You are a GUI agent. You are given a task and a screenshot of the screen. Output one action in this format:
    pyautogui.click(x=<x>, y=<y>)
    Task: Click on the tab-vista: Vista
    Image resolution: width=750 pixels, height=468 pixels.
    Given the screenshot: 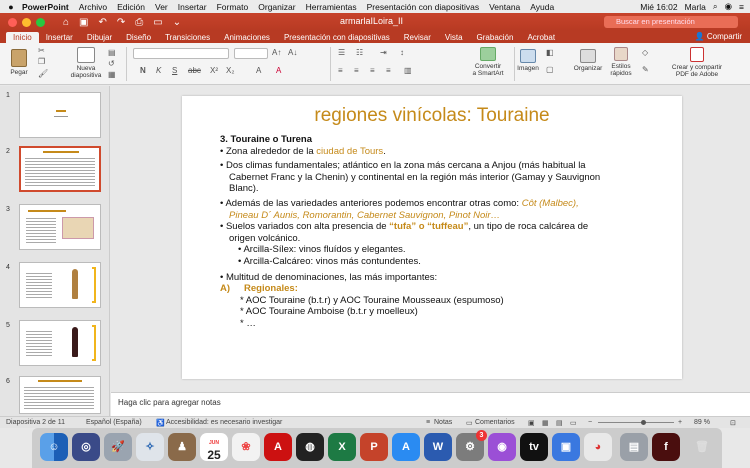 What is the action you would take?
    pyautogui.click(x=454, y=37)
    